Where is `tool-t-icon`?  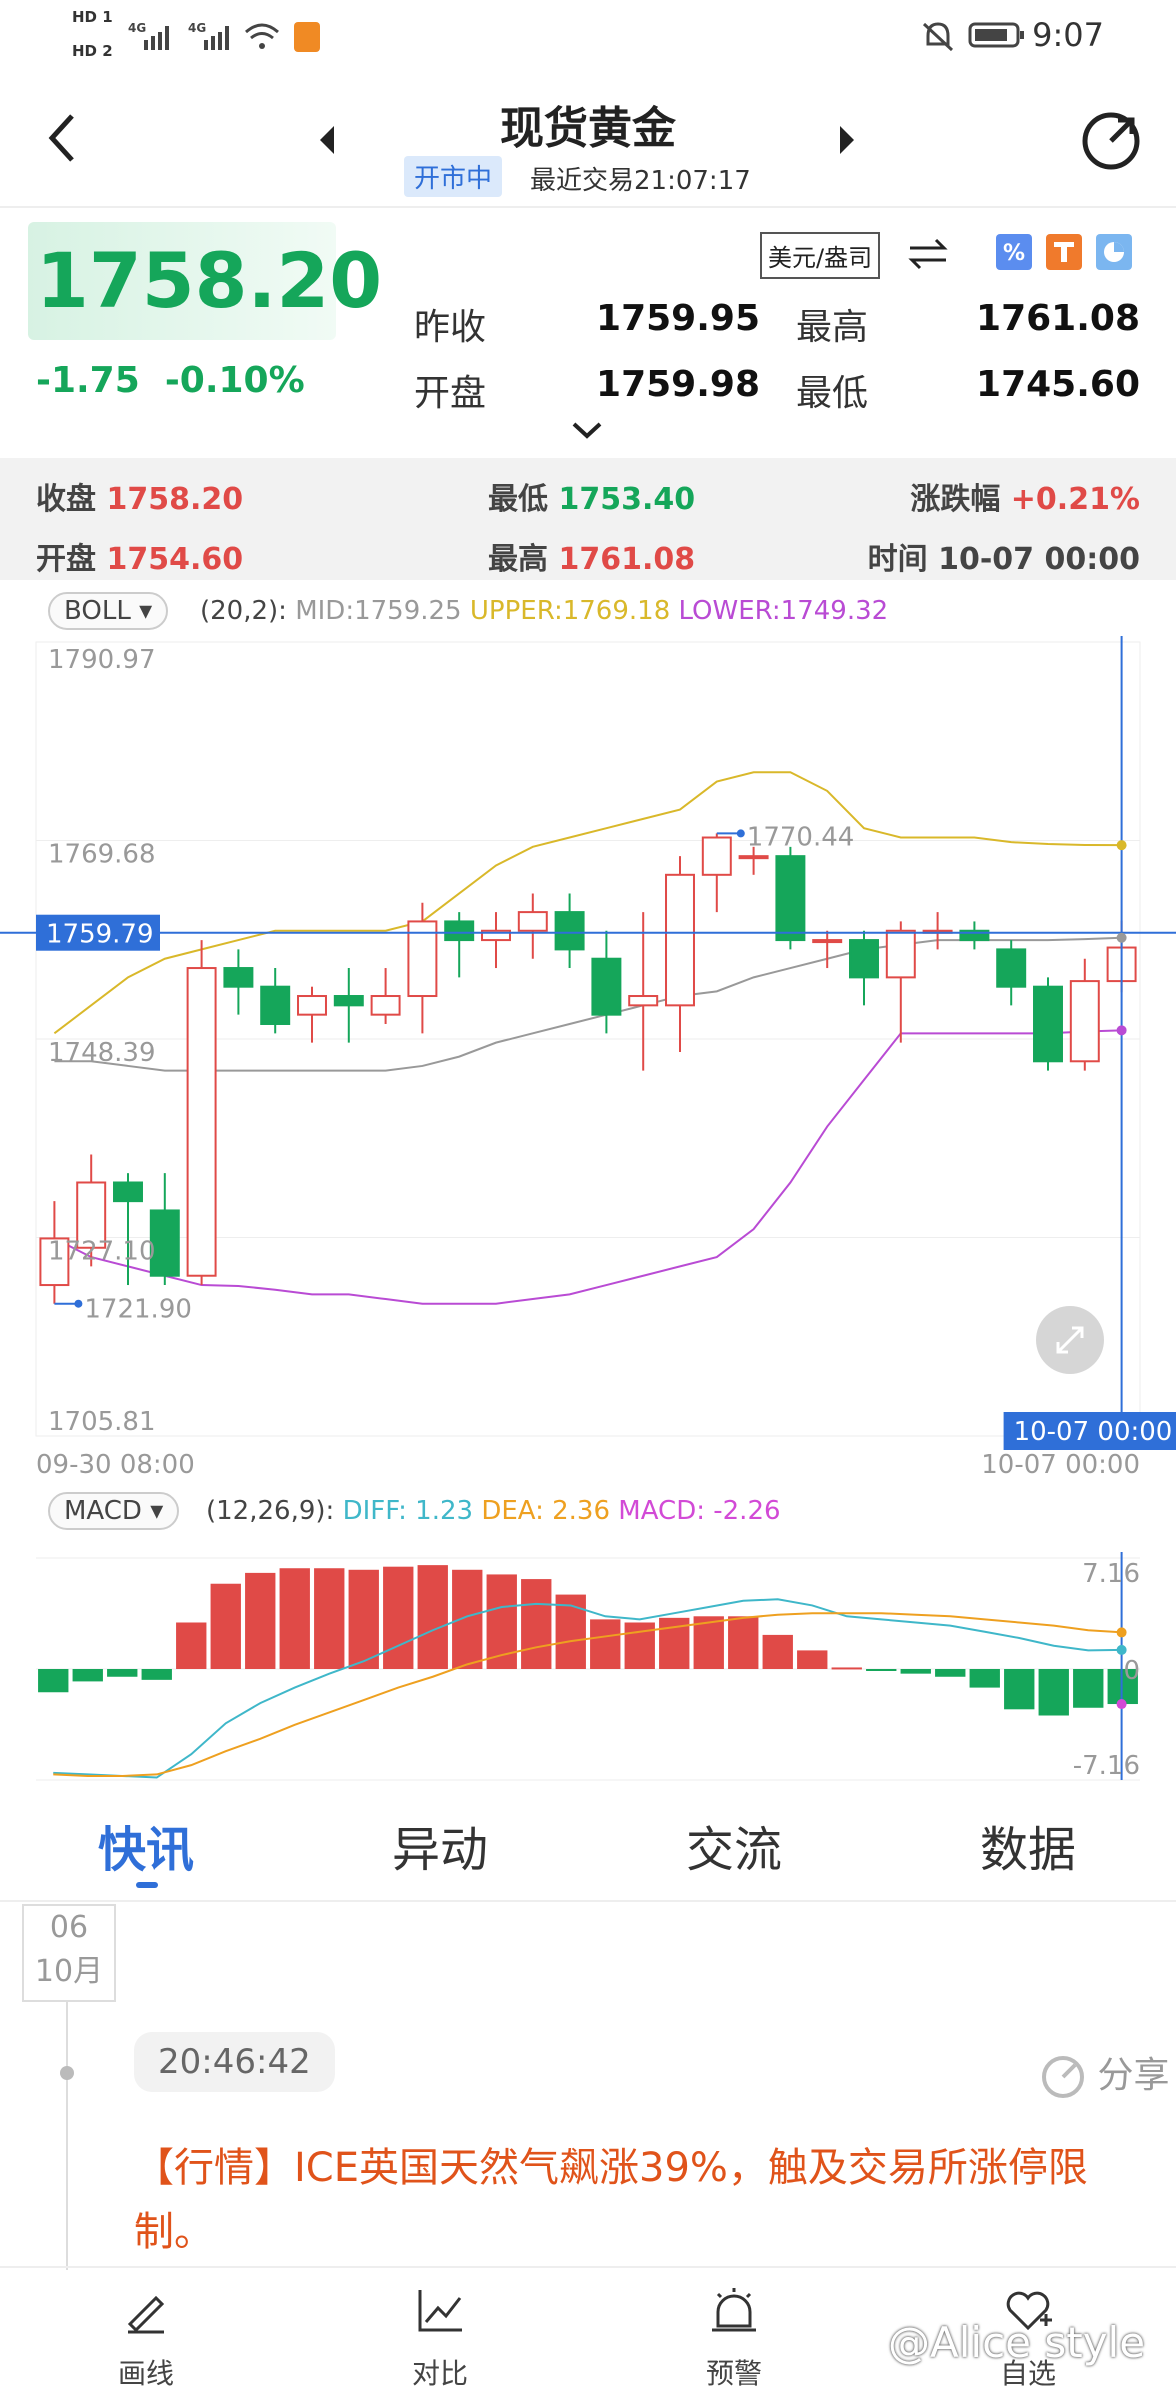 tool-t-icon is located at coordinates (1064, 254).